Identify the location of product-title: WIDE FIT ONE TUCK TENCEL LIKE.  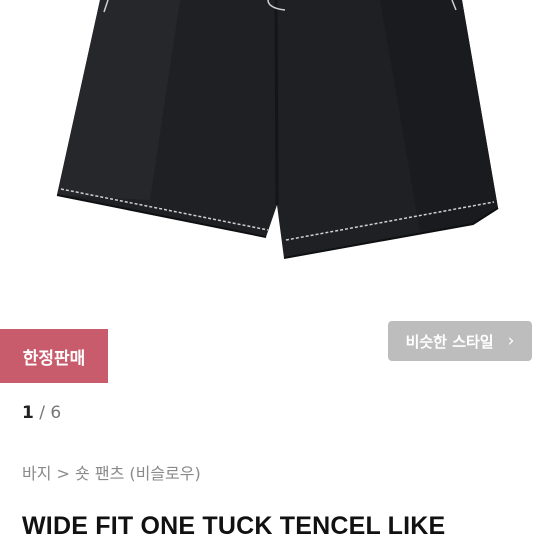
(234, 526).